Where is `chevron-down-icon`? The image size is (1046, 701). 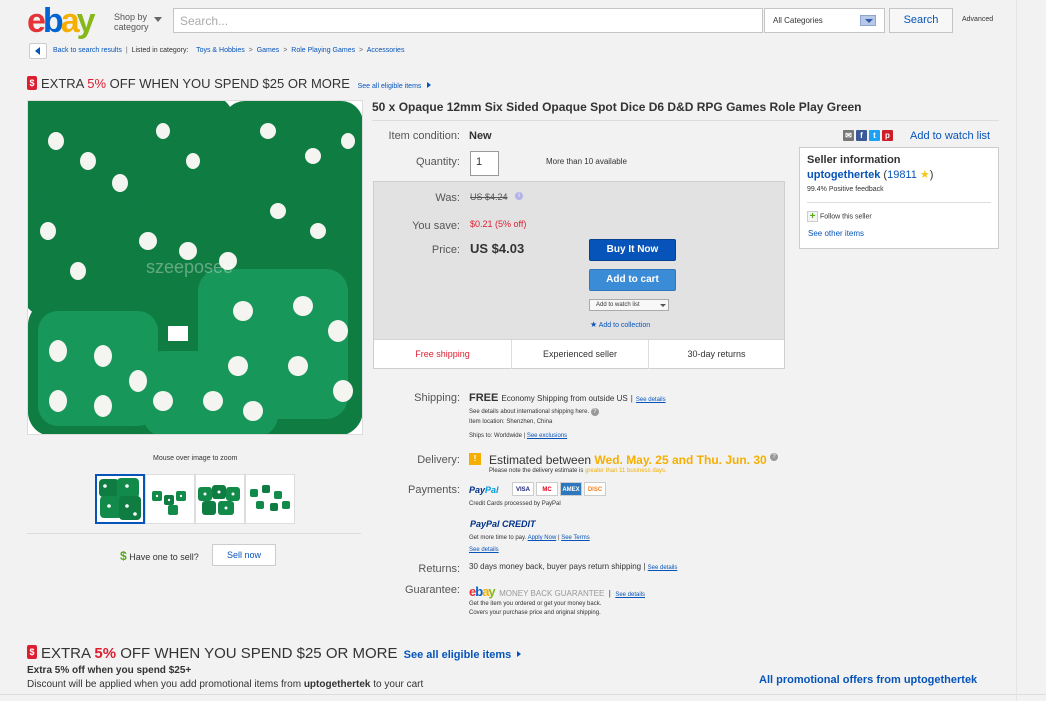
chevron-down-icon is located at coordinates (158, 19).